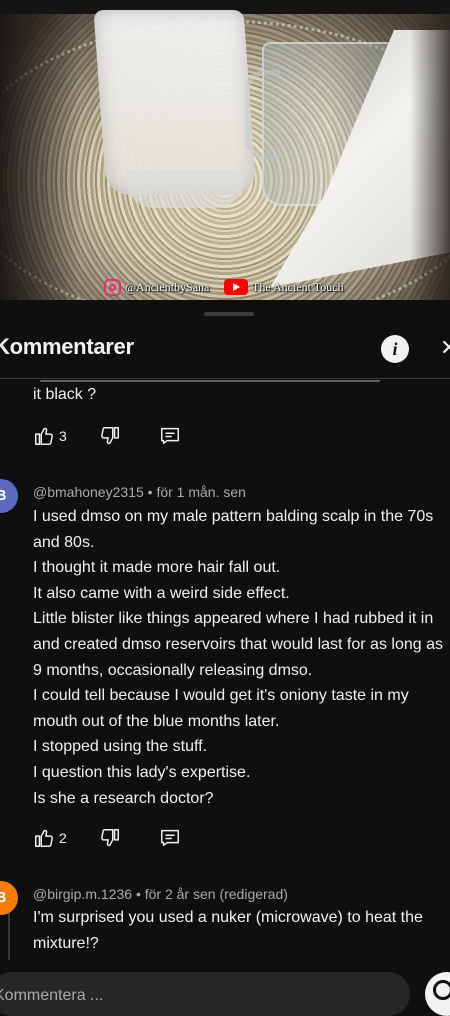 The width and height of the screenshot is (450, 1016). Describe the element at coordinates (298, 286) in the screenshot. I see `youtube-channel: The Ancient Touch` at that location.